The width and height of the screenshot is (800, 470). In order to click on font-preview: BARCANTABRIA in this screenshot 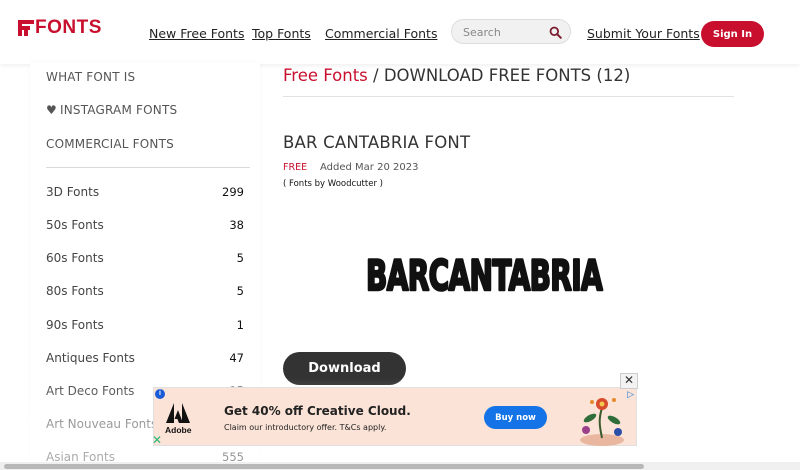, I will do `click(484, 272)`.